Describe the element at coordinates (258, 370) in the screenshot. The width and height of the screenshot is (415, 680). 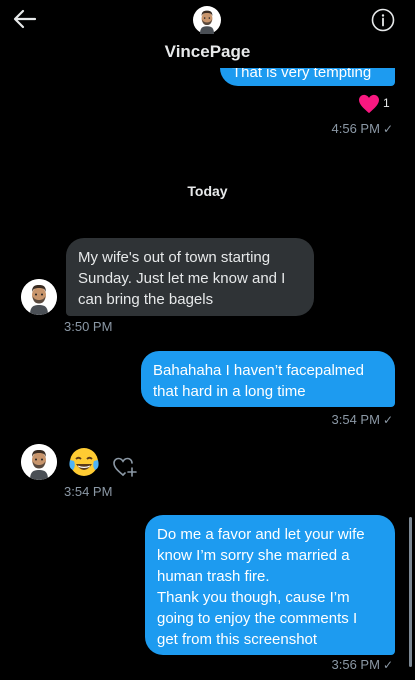
I see `message-line: Bahahaha I haven’t facepalmed` at that location.